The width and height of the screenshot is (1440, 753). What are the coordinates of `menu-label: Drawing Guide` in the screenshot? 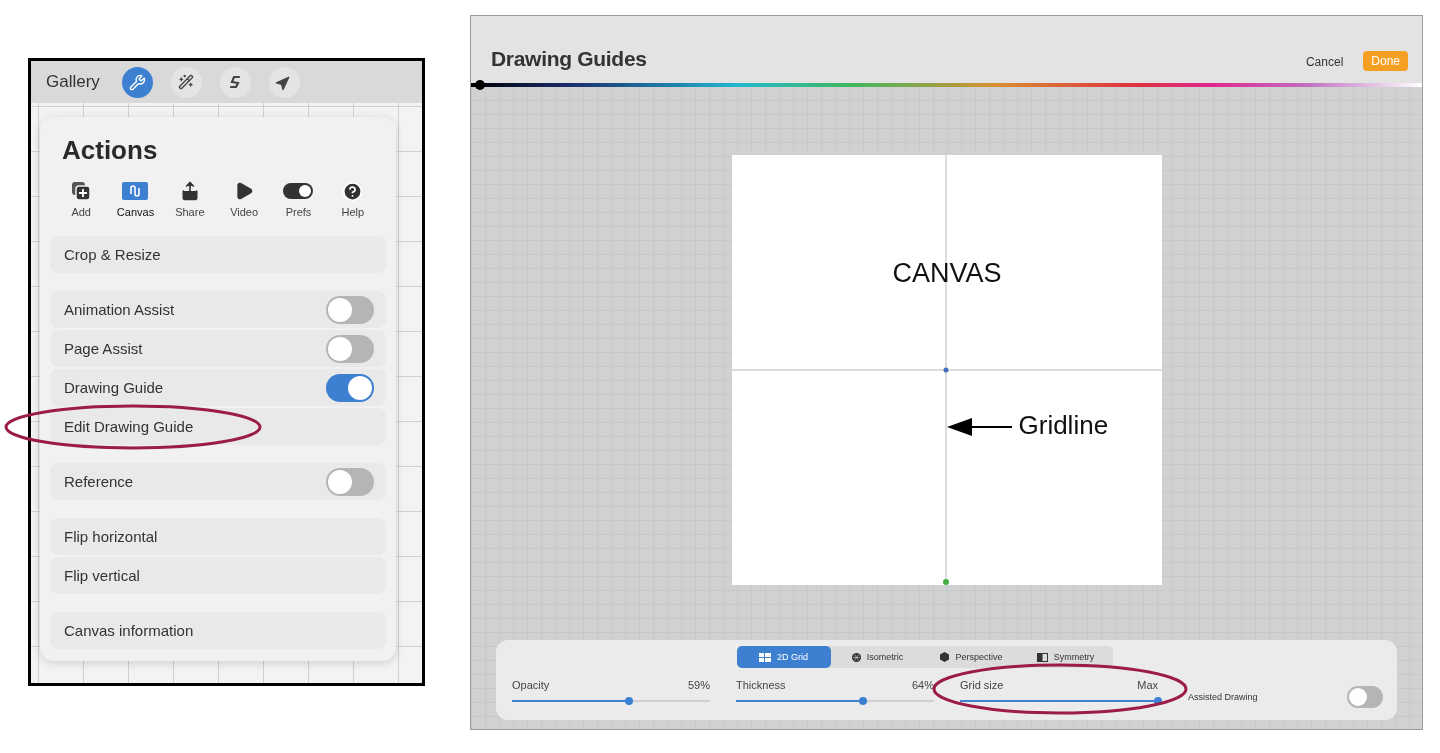 It's located at (114, 387).